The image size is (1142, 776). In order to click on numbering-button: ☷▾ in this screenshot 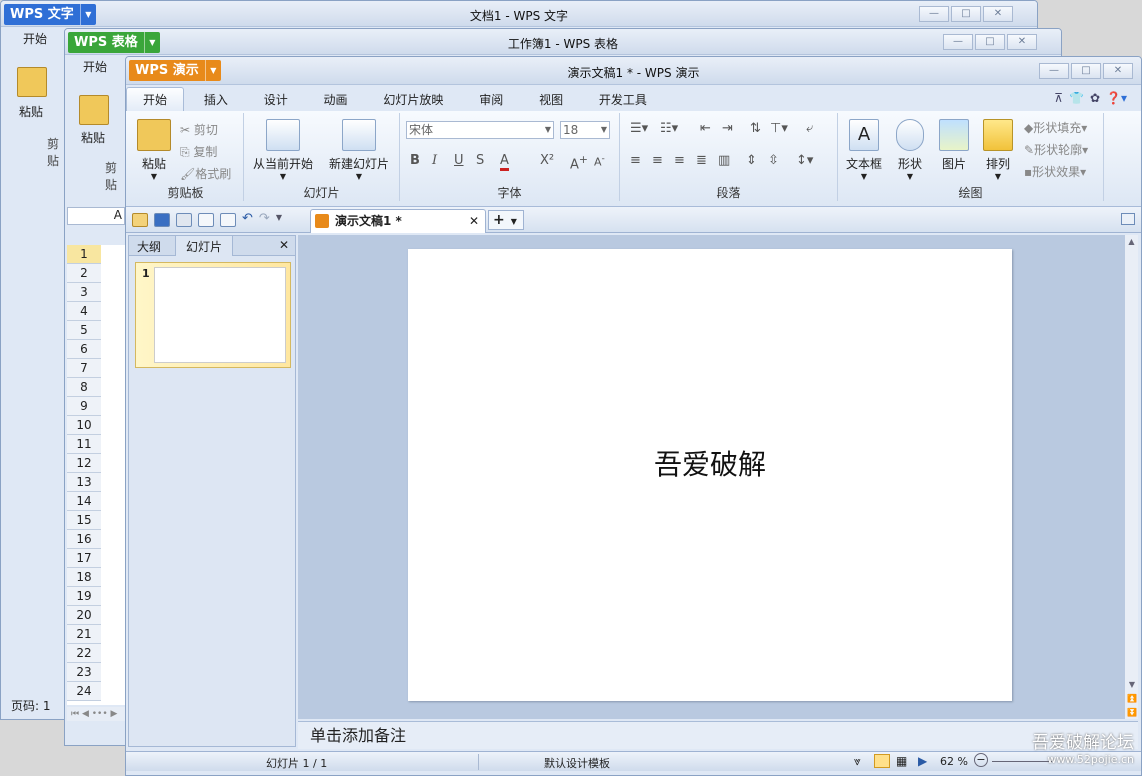, I will do `click(669, 128)`.